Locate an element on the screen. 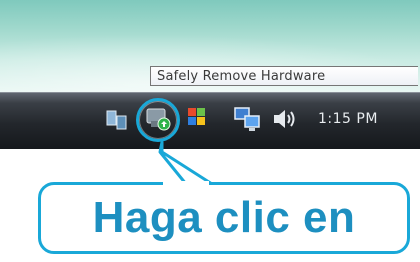 The image size is (420, 262). callout-join is located at coordinates (186, 183).